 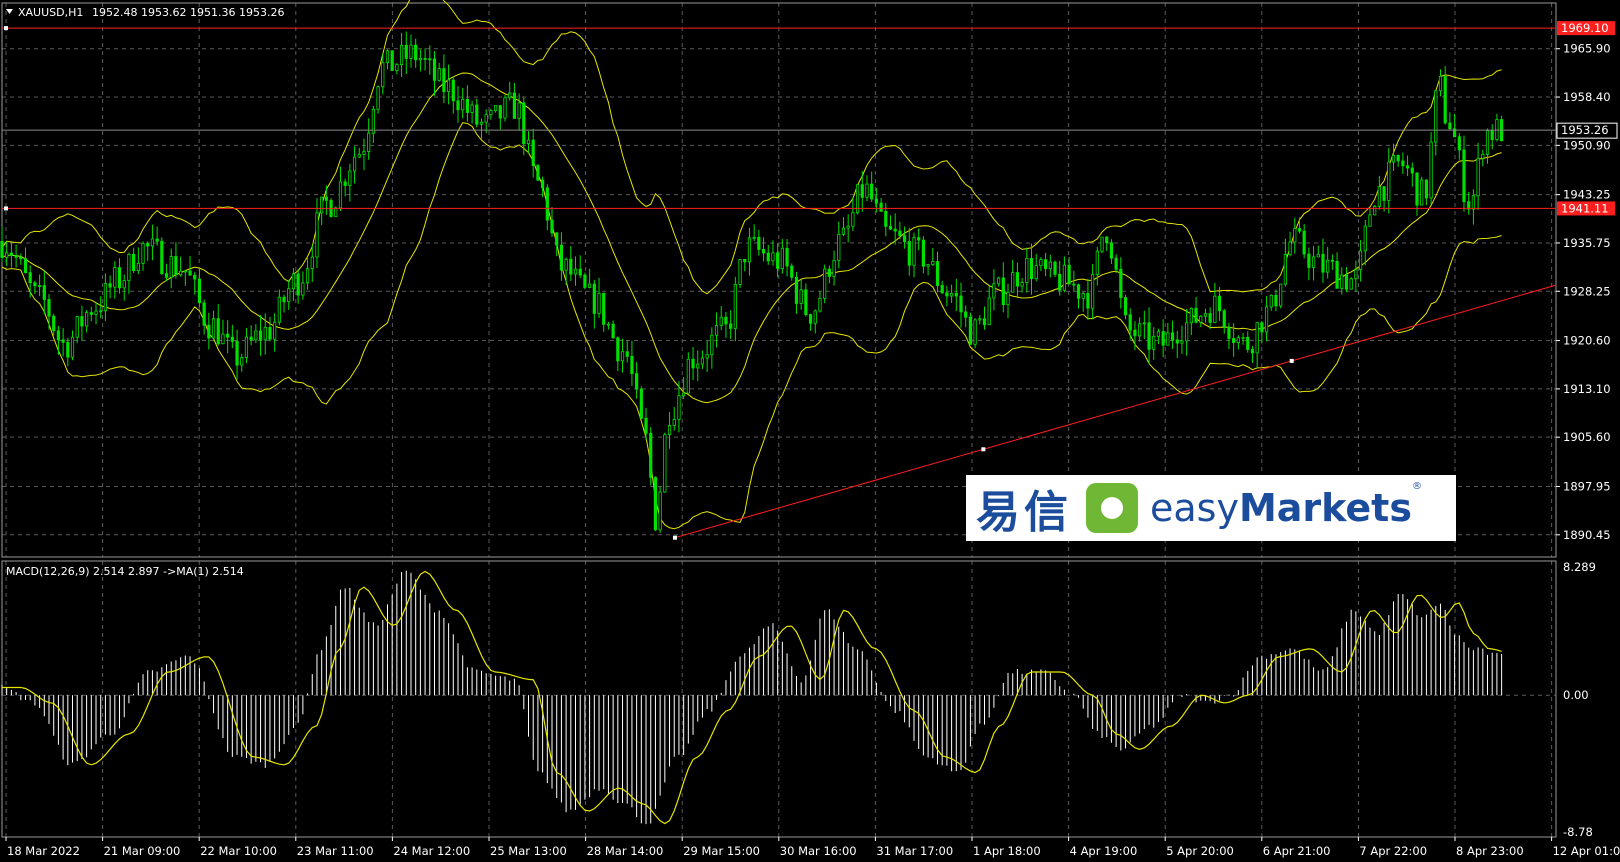 What do you see at coordinates (528, 851) in the screenshot?
I see `time-tick-label: 25 Mar 13:00` at bounding box center [528, 851].